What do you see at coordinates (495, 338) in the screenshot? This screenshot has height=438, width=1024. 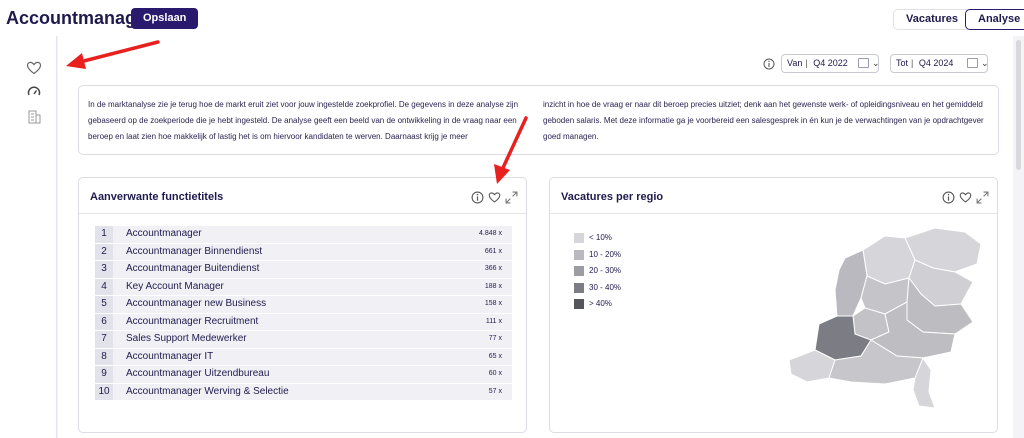 I see `job-count: 77 x` at bounding box center [495, 338].